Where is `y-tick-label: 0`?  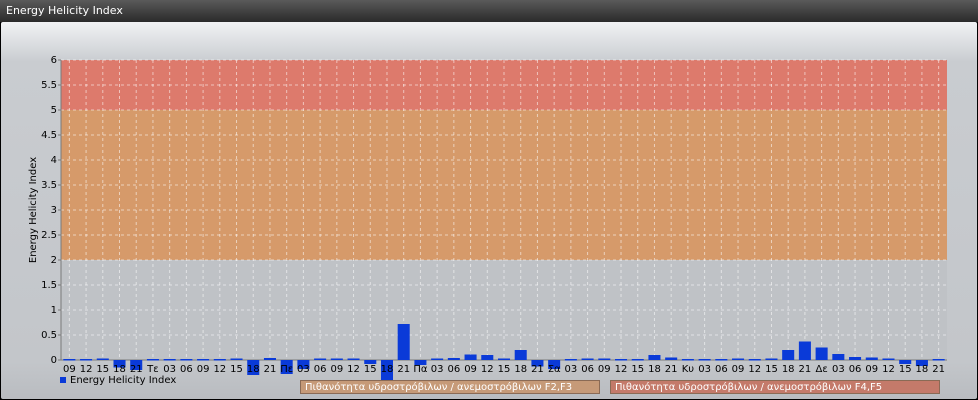
y-tick-label: 0 is located at coordinates (54, 360).